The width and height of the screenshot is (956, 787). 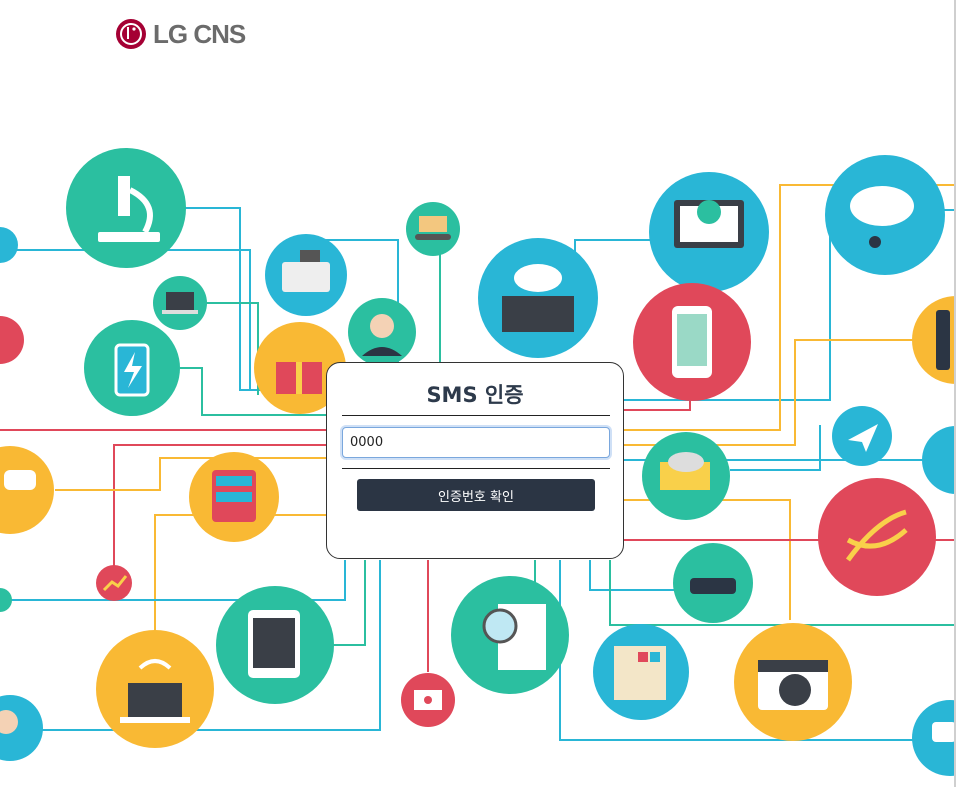 I want to click on brand-logo: LG CNS, so click(x=180, y=34).